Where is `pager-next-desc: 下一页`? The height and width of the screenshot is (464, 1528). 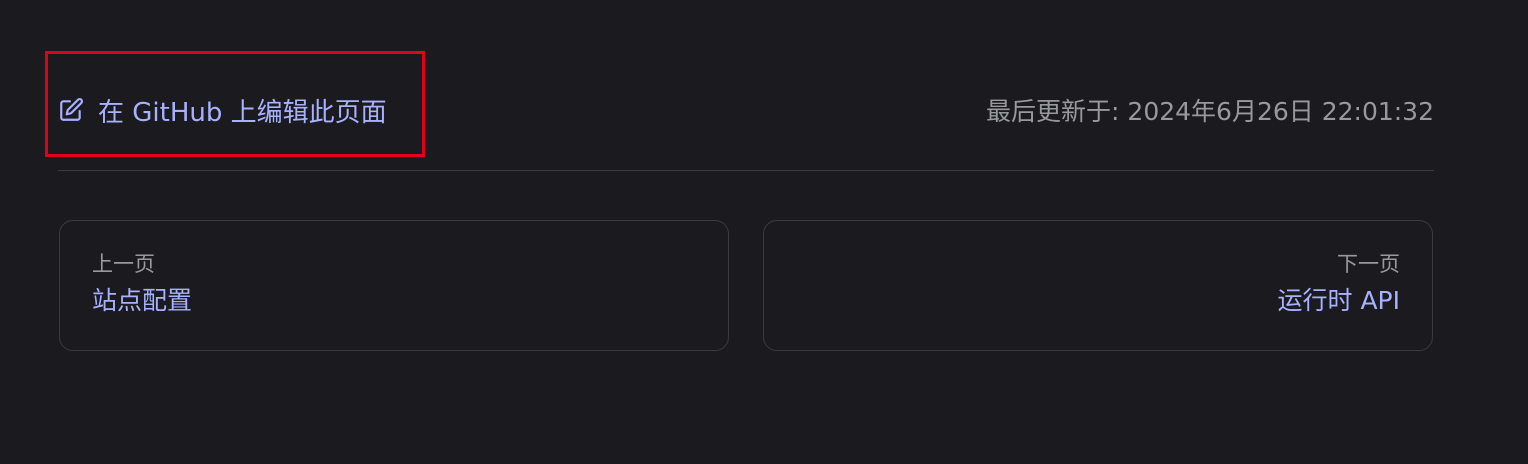
pager-next-desc: 下一页 is located at coordinates (1368, 264).